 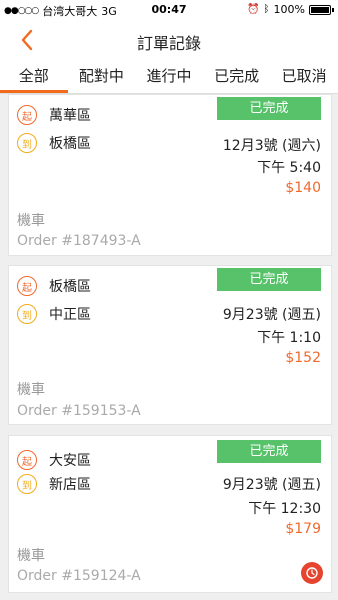 I want to click on nav-bar: 訂單記錄, so click(x=169, y=40).